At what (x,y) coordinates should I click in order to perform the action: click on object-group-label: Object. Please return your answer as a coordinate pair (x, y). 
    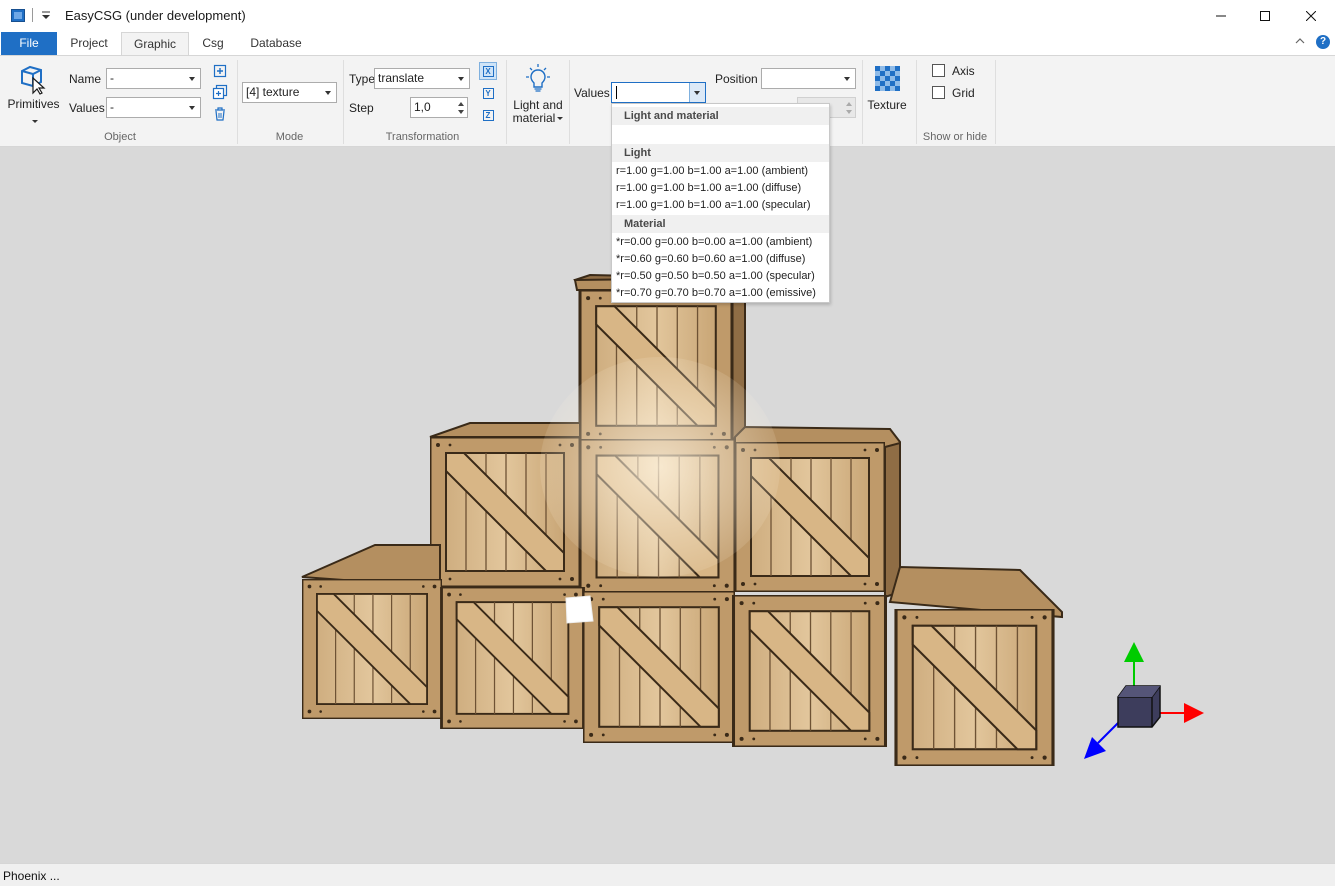
    Looking at the image, I should click on (120, 137).